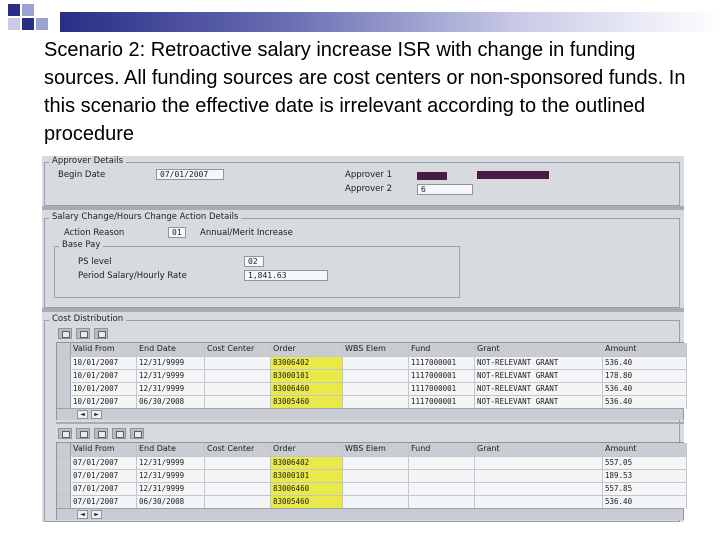 This screenshot has width=720, height=540. What do you see at coordinates (513, 175) in the screenshot?
I see `approver1-redacted-name` at bounding box center [513, 175].